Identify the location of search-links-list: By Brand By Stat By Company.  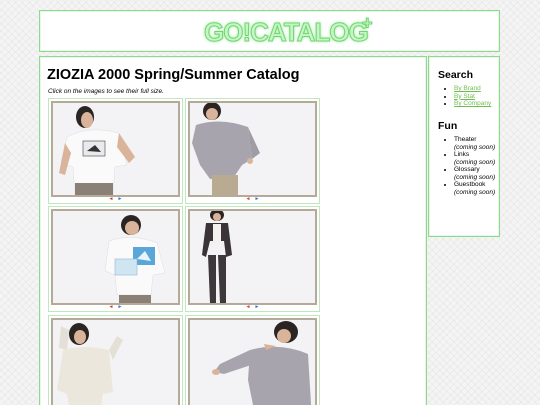
(468, 96).